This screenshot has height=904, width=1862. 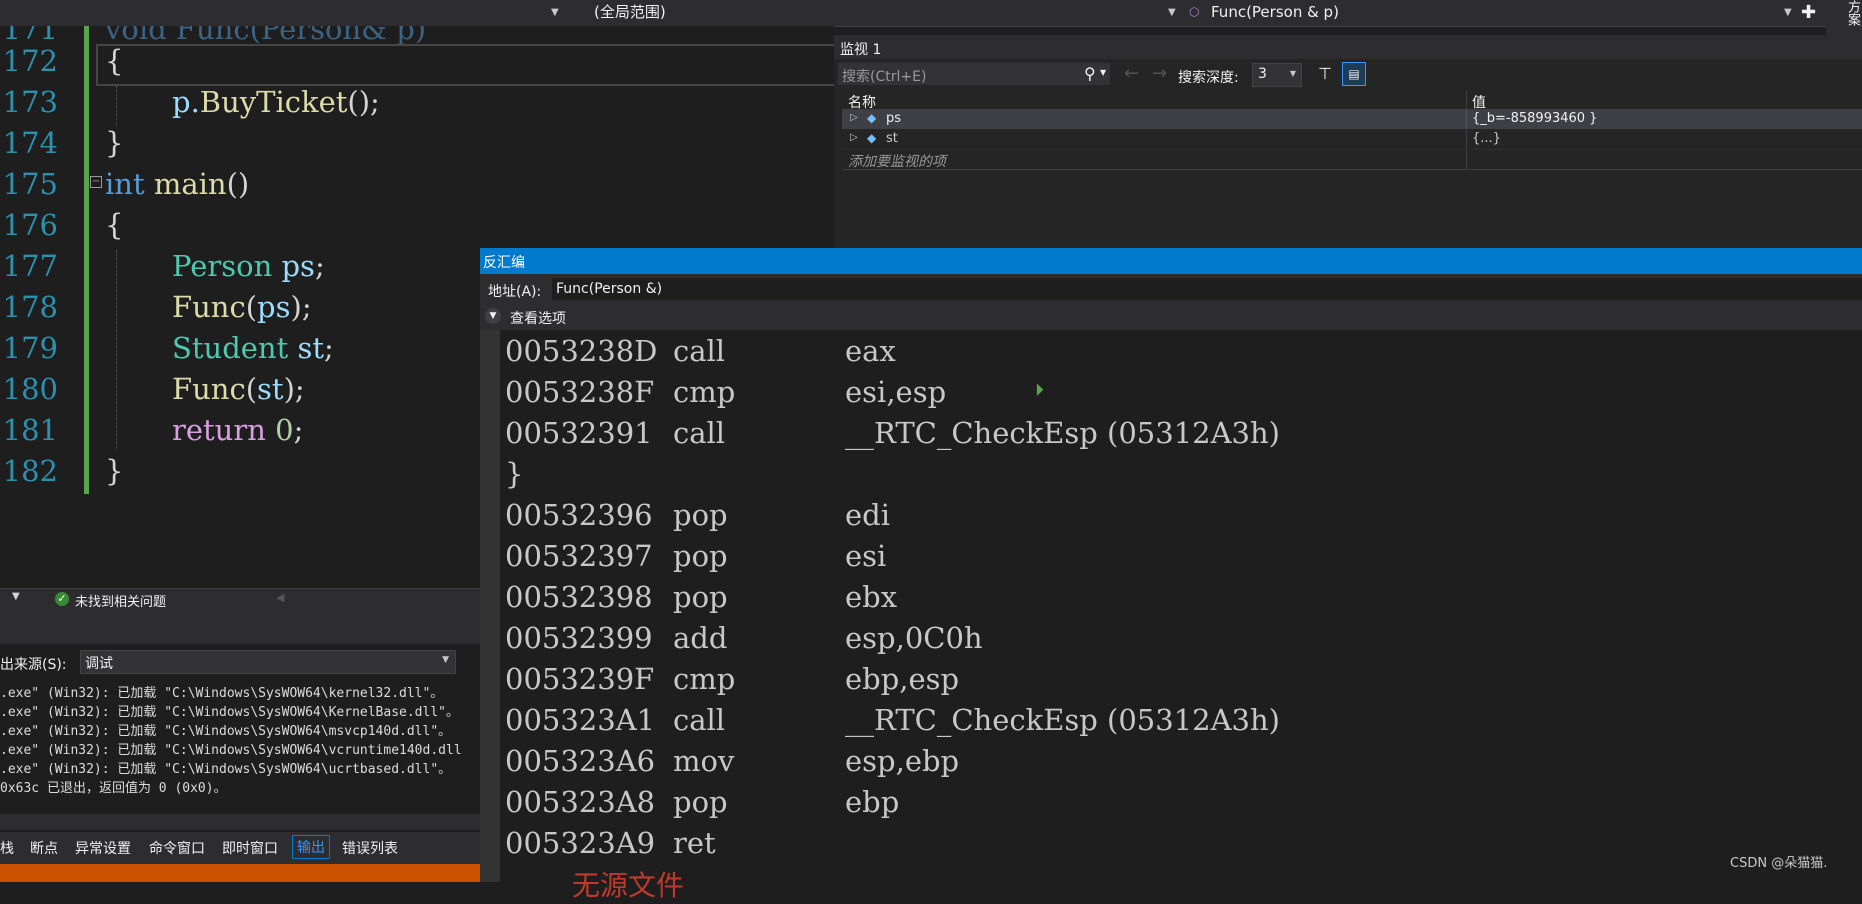 I want to click on disasm-opcode: add, so click(x=700, y=638).